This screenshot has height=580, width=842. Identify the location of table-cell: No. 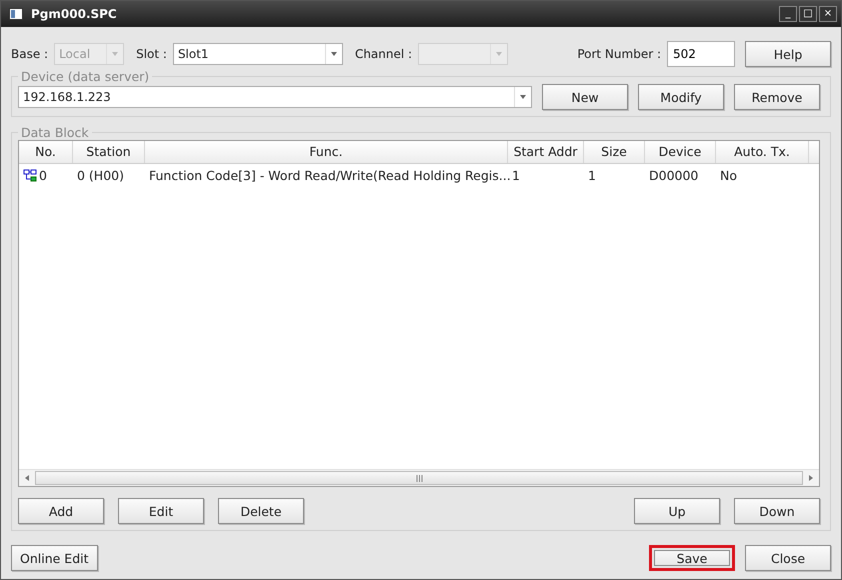
(728, 175).